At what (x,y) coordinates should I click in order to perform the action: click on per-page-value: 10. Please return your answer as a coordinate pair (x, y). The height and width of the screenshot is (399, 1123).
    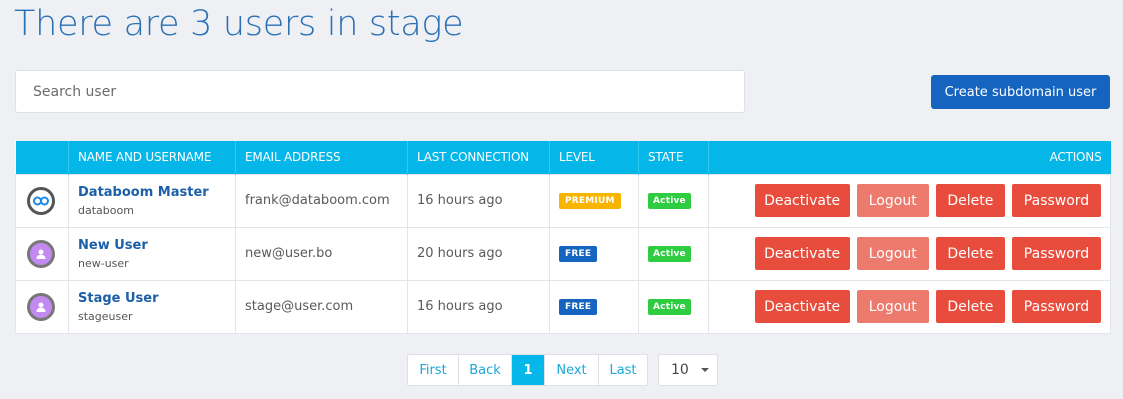
    Looking at the image, I should click on (680, 370).